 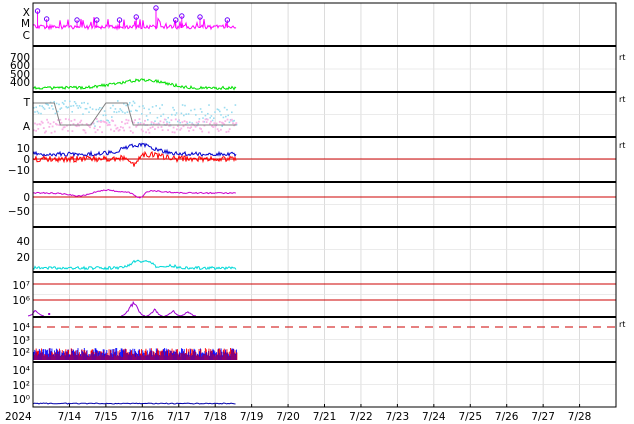 What do you see at coordinates (507, 417) in the screenshot?
I see `x-tick-label: 7/26` at bounding box center [507, 417].